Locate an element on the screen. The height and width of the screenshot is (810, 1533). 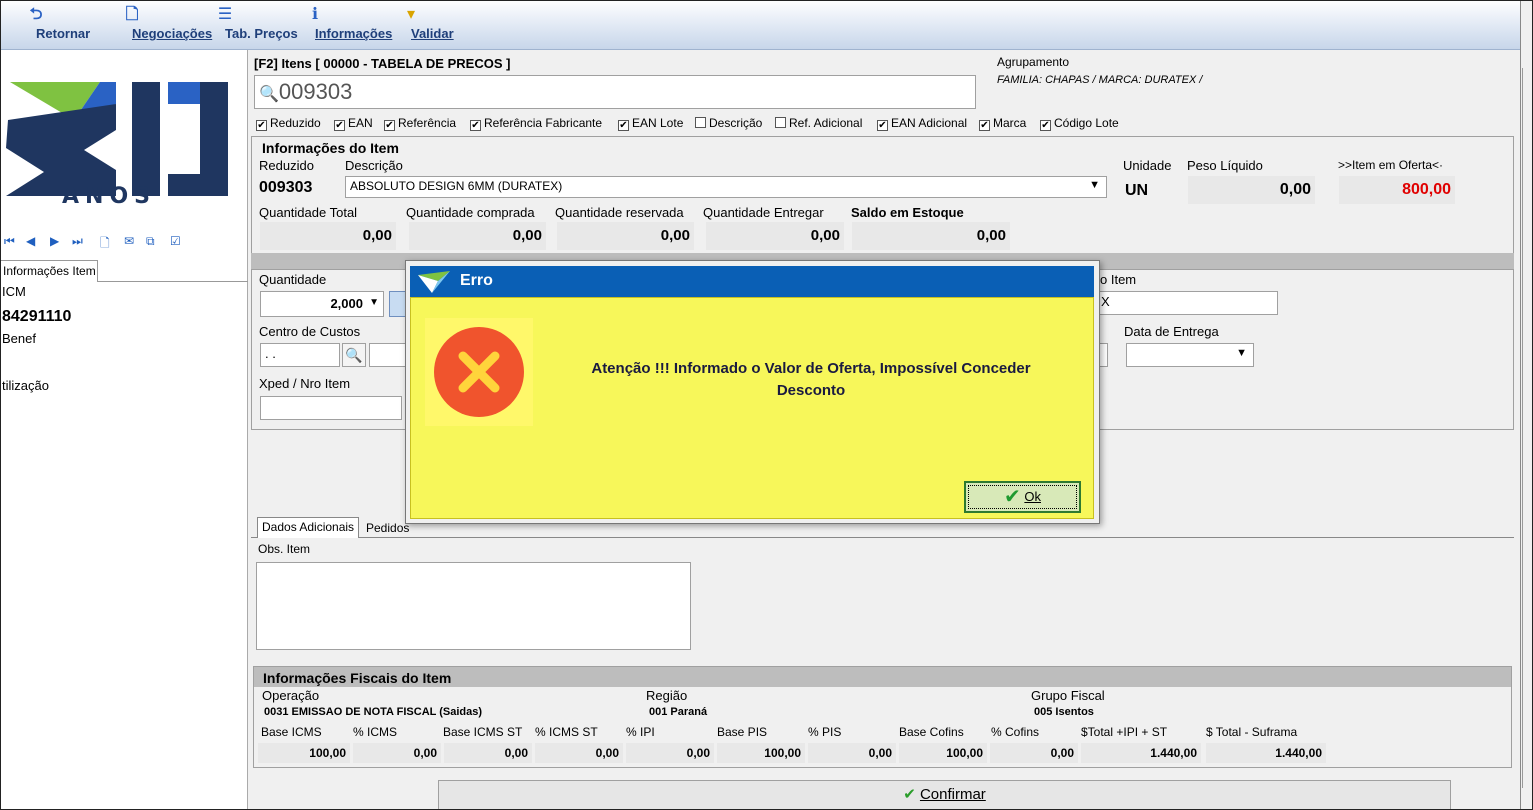
tab-divider is located at coordinates (173, 281).